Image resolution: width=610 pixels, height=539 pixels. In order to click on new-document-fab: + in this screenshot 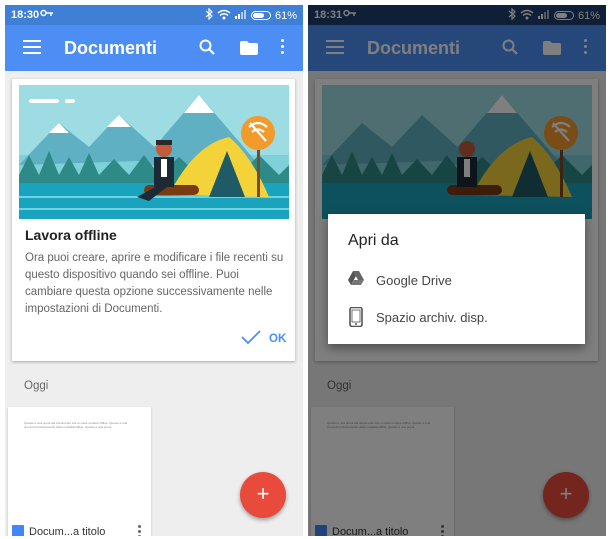, I will do `click(263, 495)`.